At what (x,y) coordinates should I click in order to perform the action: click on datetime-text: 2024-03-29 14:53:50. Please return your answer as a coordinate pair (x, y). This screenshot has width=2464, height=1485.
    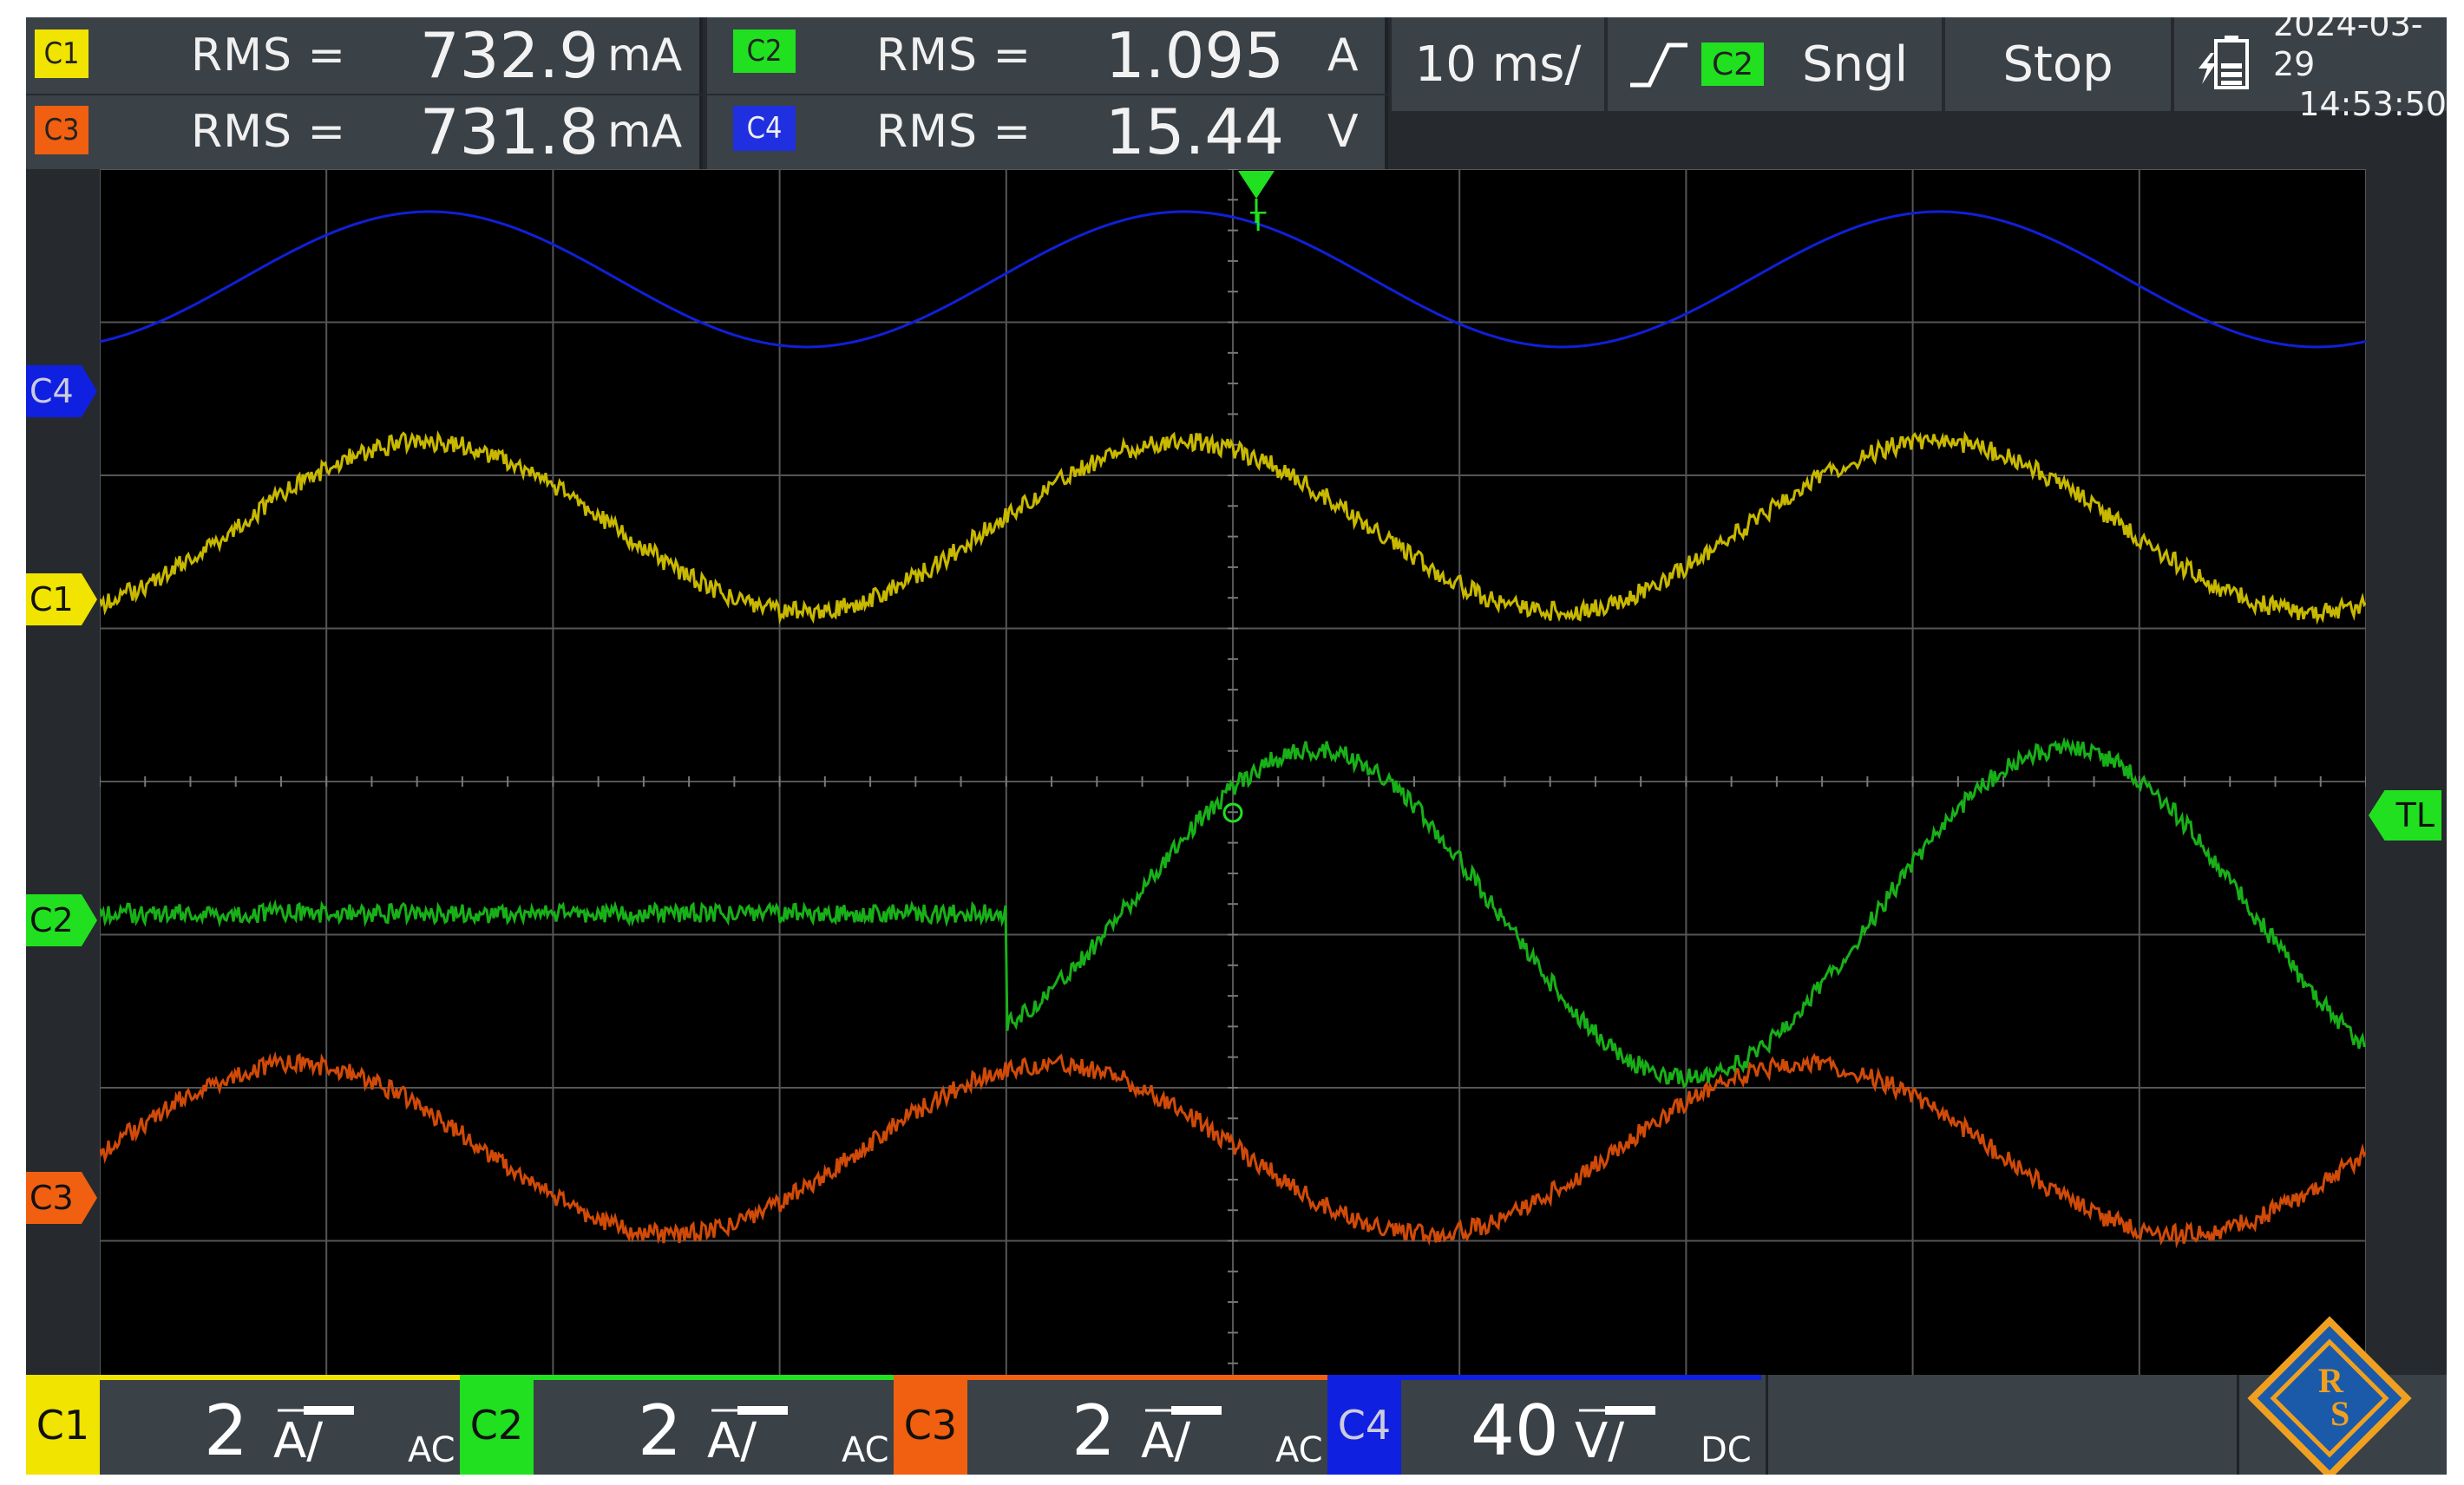
    Looking at the image, I should click on (2360, 70).